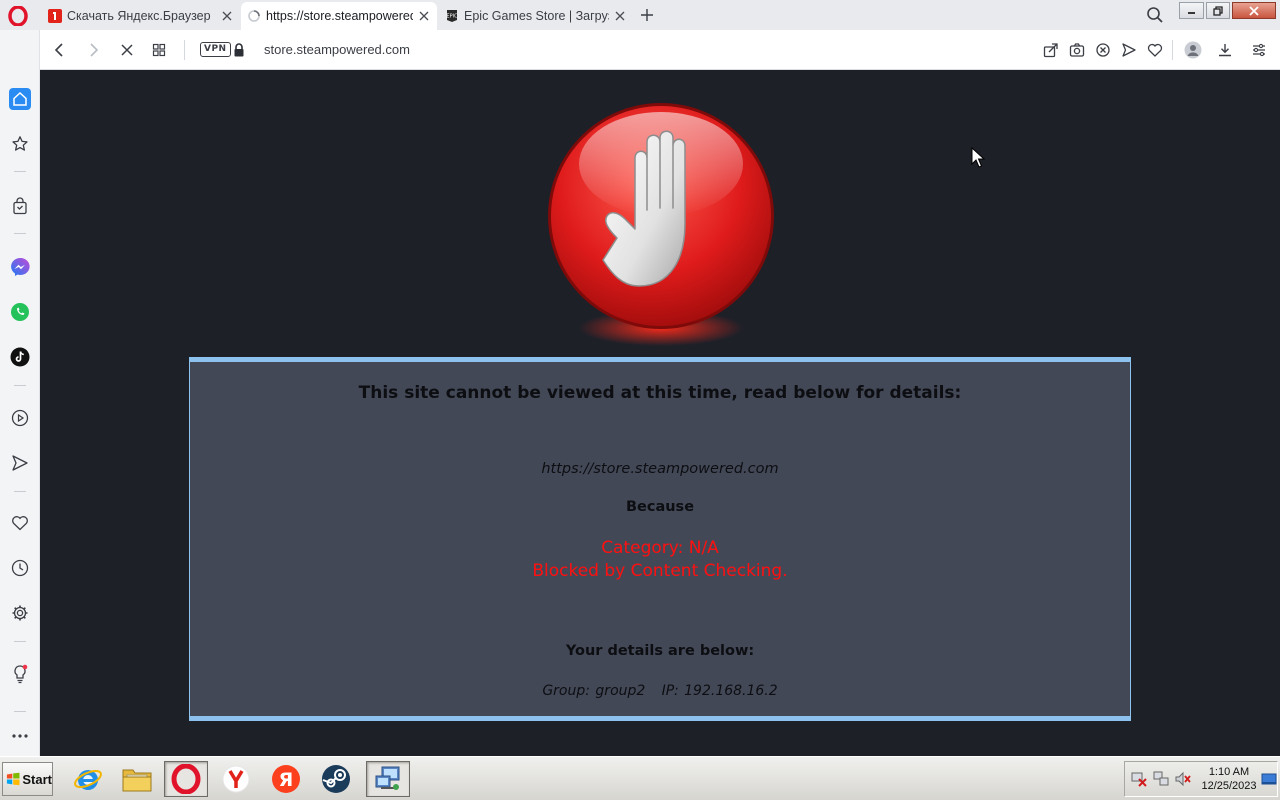 This screenshot has width=1280, height=800. What do you see at coordinates (640, 778) in the screenshot?
I see `taskbar: Start Я 1:10 AM 12/25/2023` at bounding box center [640, 778].